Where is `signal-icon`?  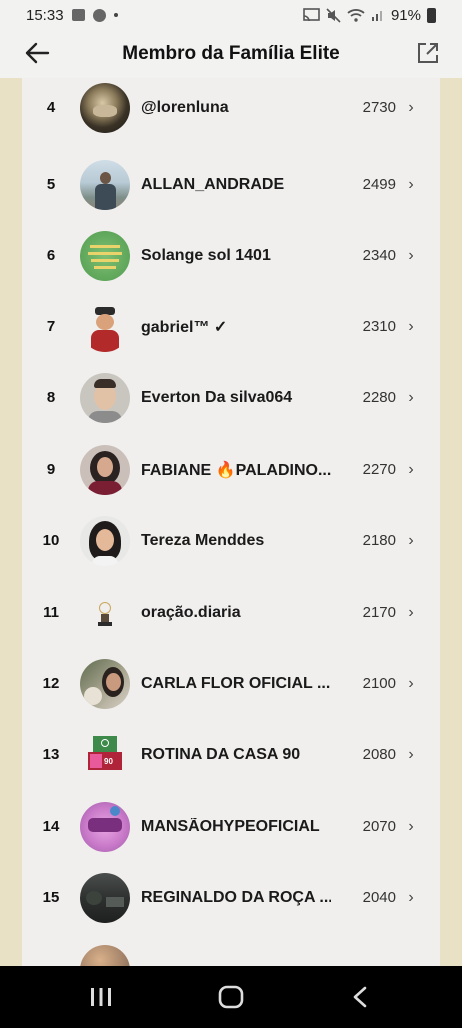 signal-icon is located at coordinates (376, 16).